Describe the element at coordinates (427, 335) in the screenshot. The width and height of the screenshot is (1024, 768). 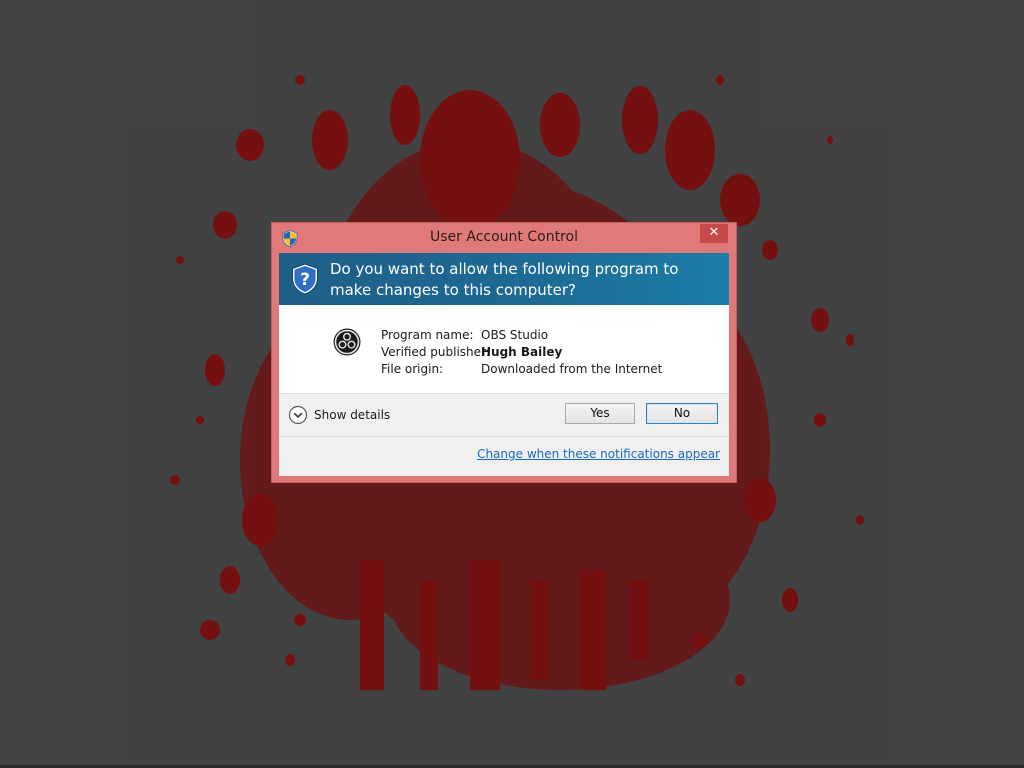
I see `program-name-label: Program name:` at that location.